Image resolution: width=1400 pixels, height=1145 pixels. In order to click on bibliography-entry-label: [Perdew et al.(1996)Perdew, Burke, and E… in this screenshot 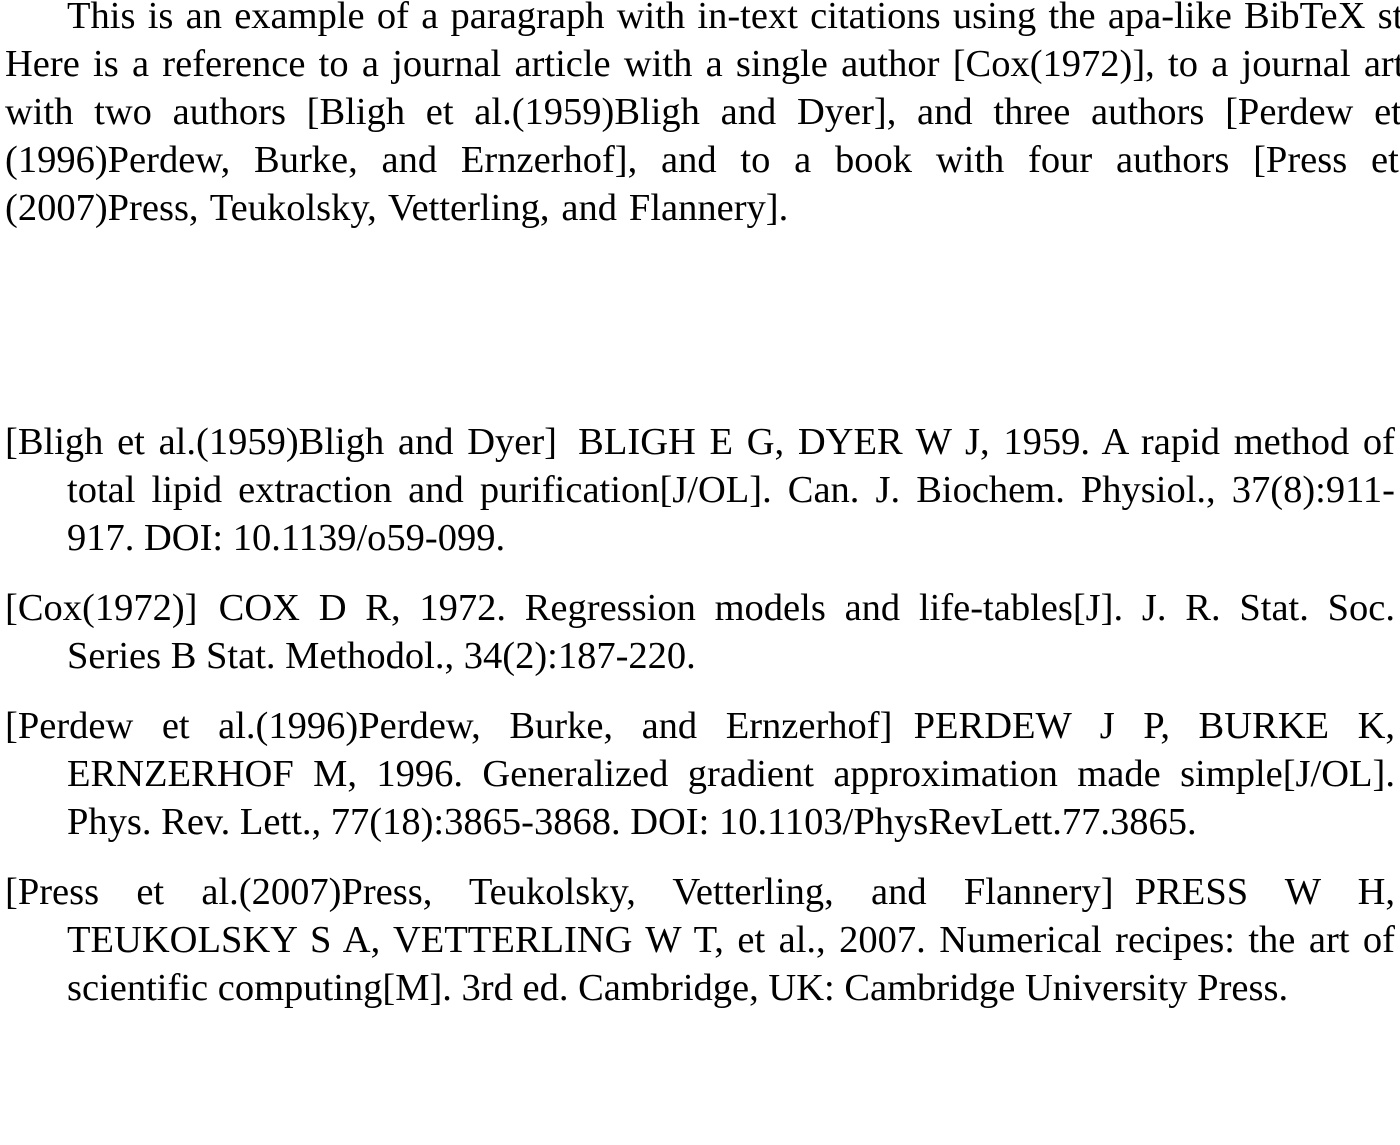, I will do `click(449, 726)`.